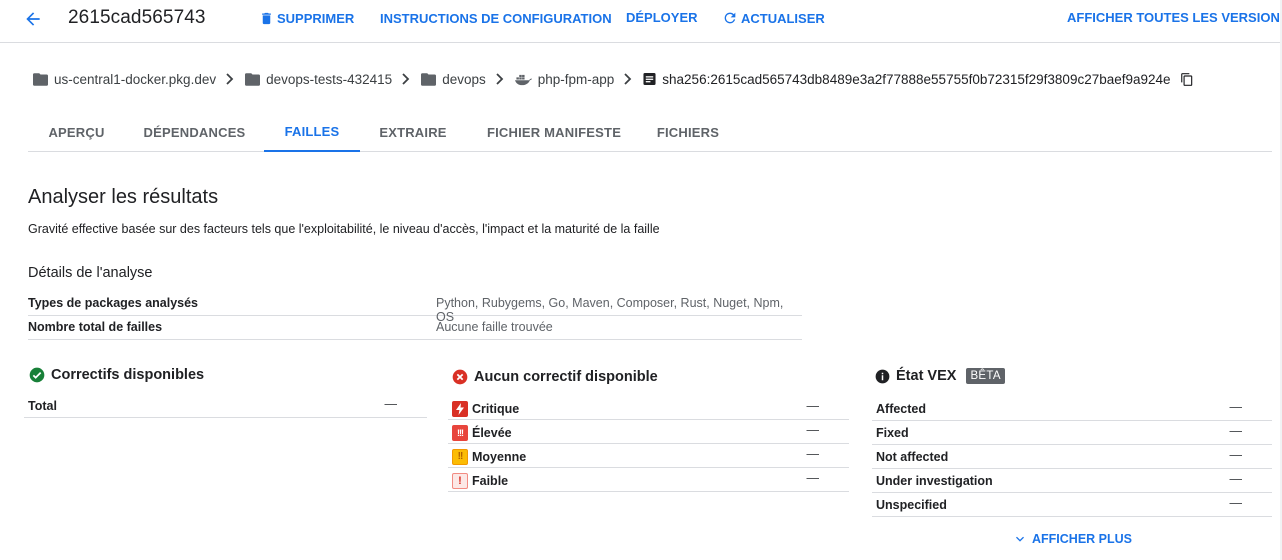 The width and height of the screenshot is (1282, 560). What do you see at coordinates (985, 376) in the screenshot?
I see `beta-badge: BÊTA` at bounding box center [985, 376].